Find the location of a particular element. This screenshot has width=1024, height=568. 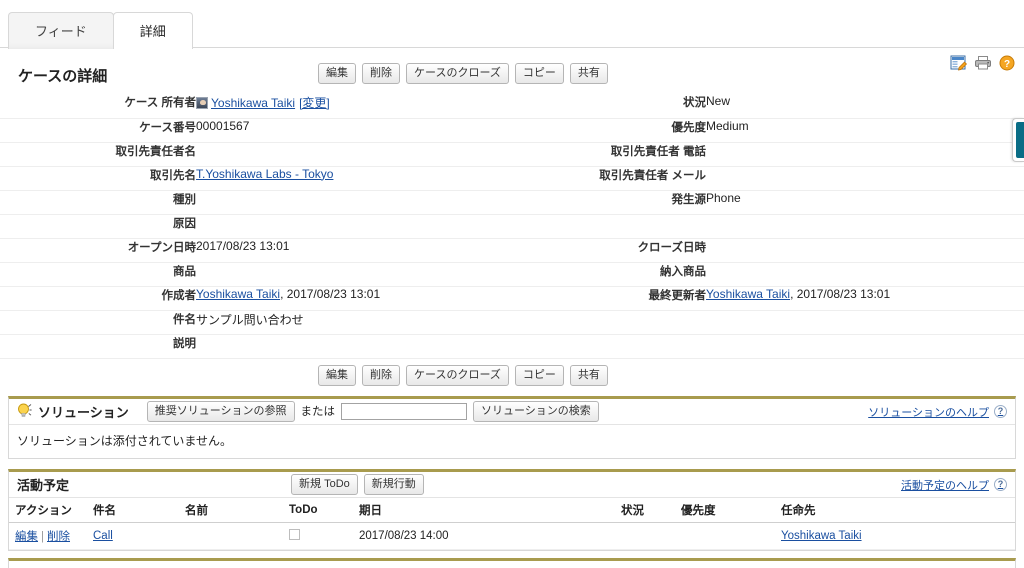

case-owner-link: Yoshikawa Taiki is located at coordinates (253, 103).